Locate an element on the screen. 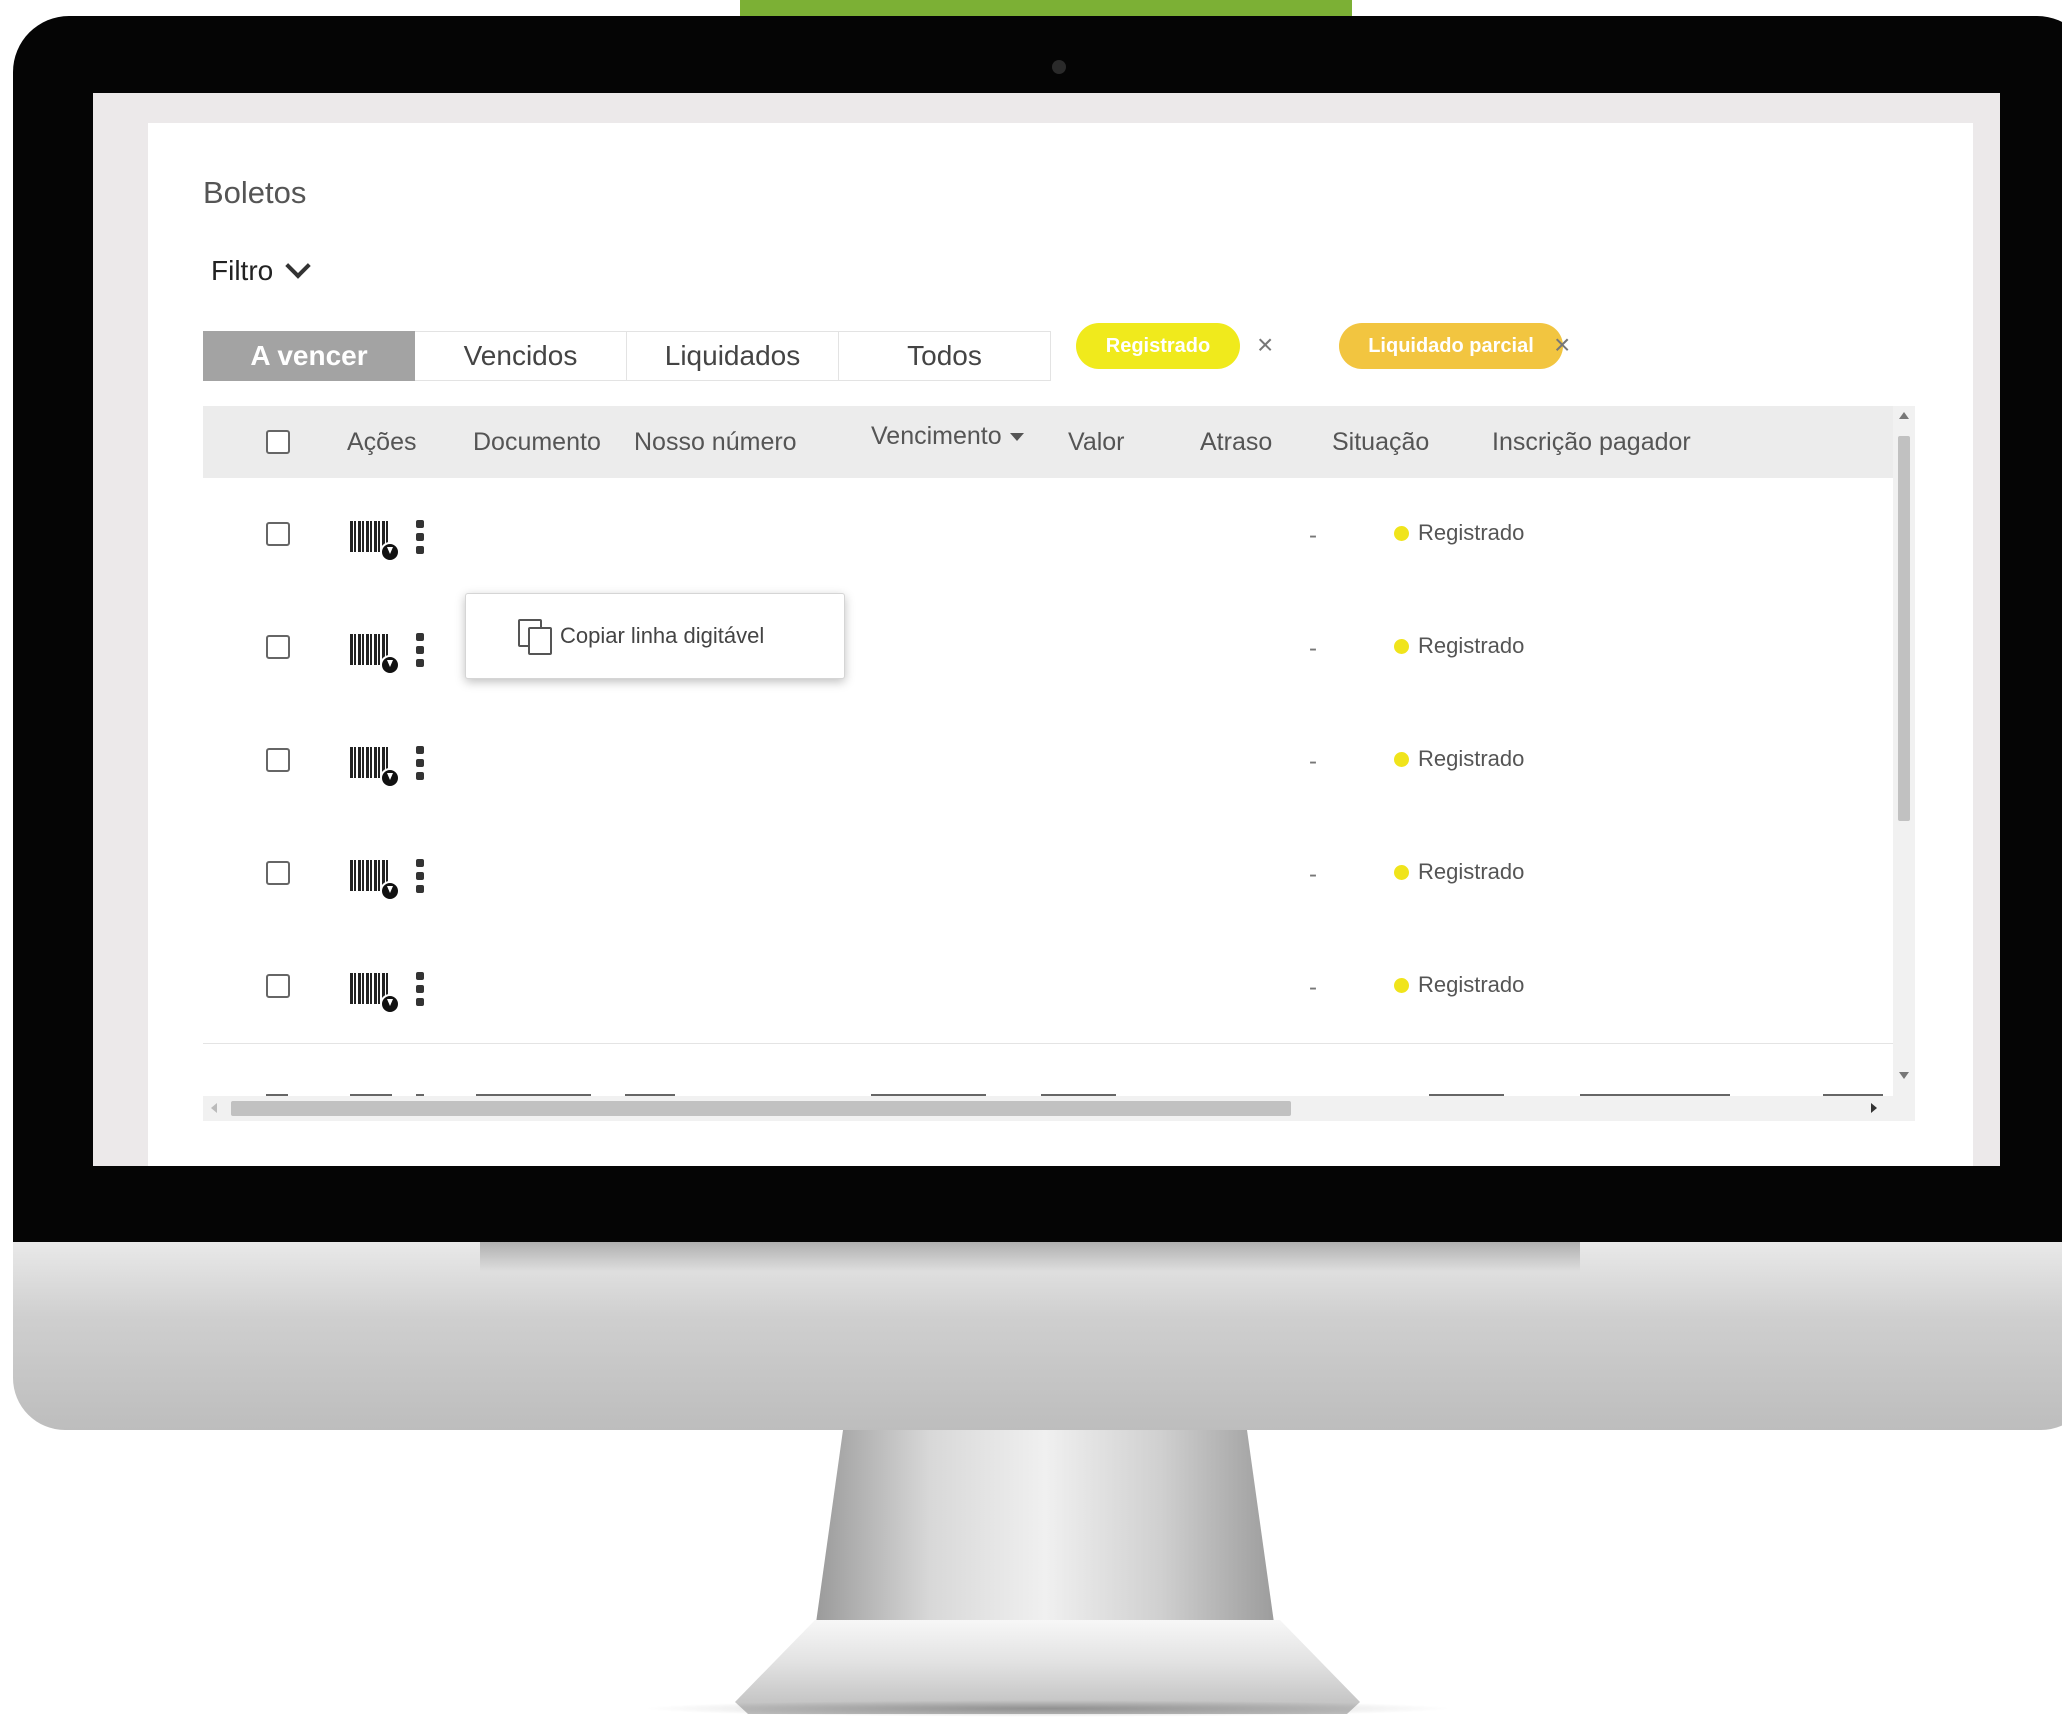 The width and height of the screenshot is (2062, 1717). col-header-situacao: Situação is located at coordinates (1381, 442).